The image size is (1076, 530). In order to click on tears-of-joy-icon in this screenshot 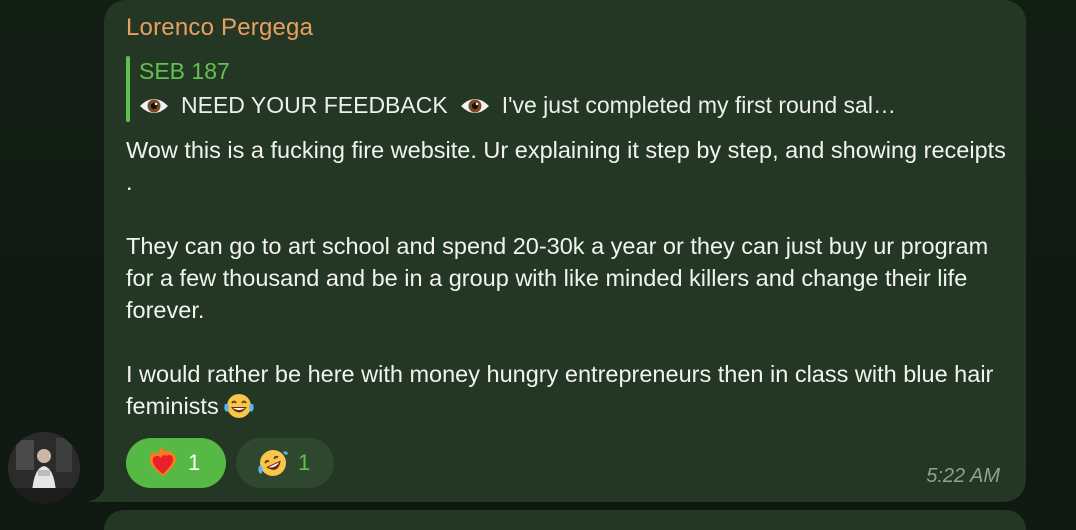, I will do `click(239, 406)`.